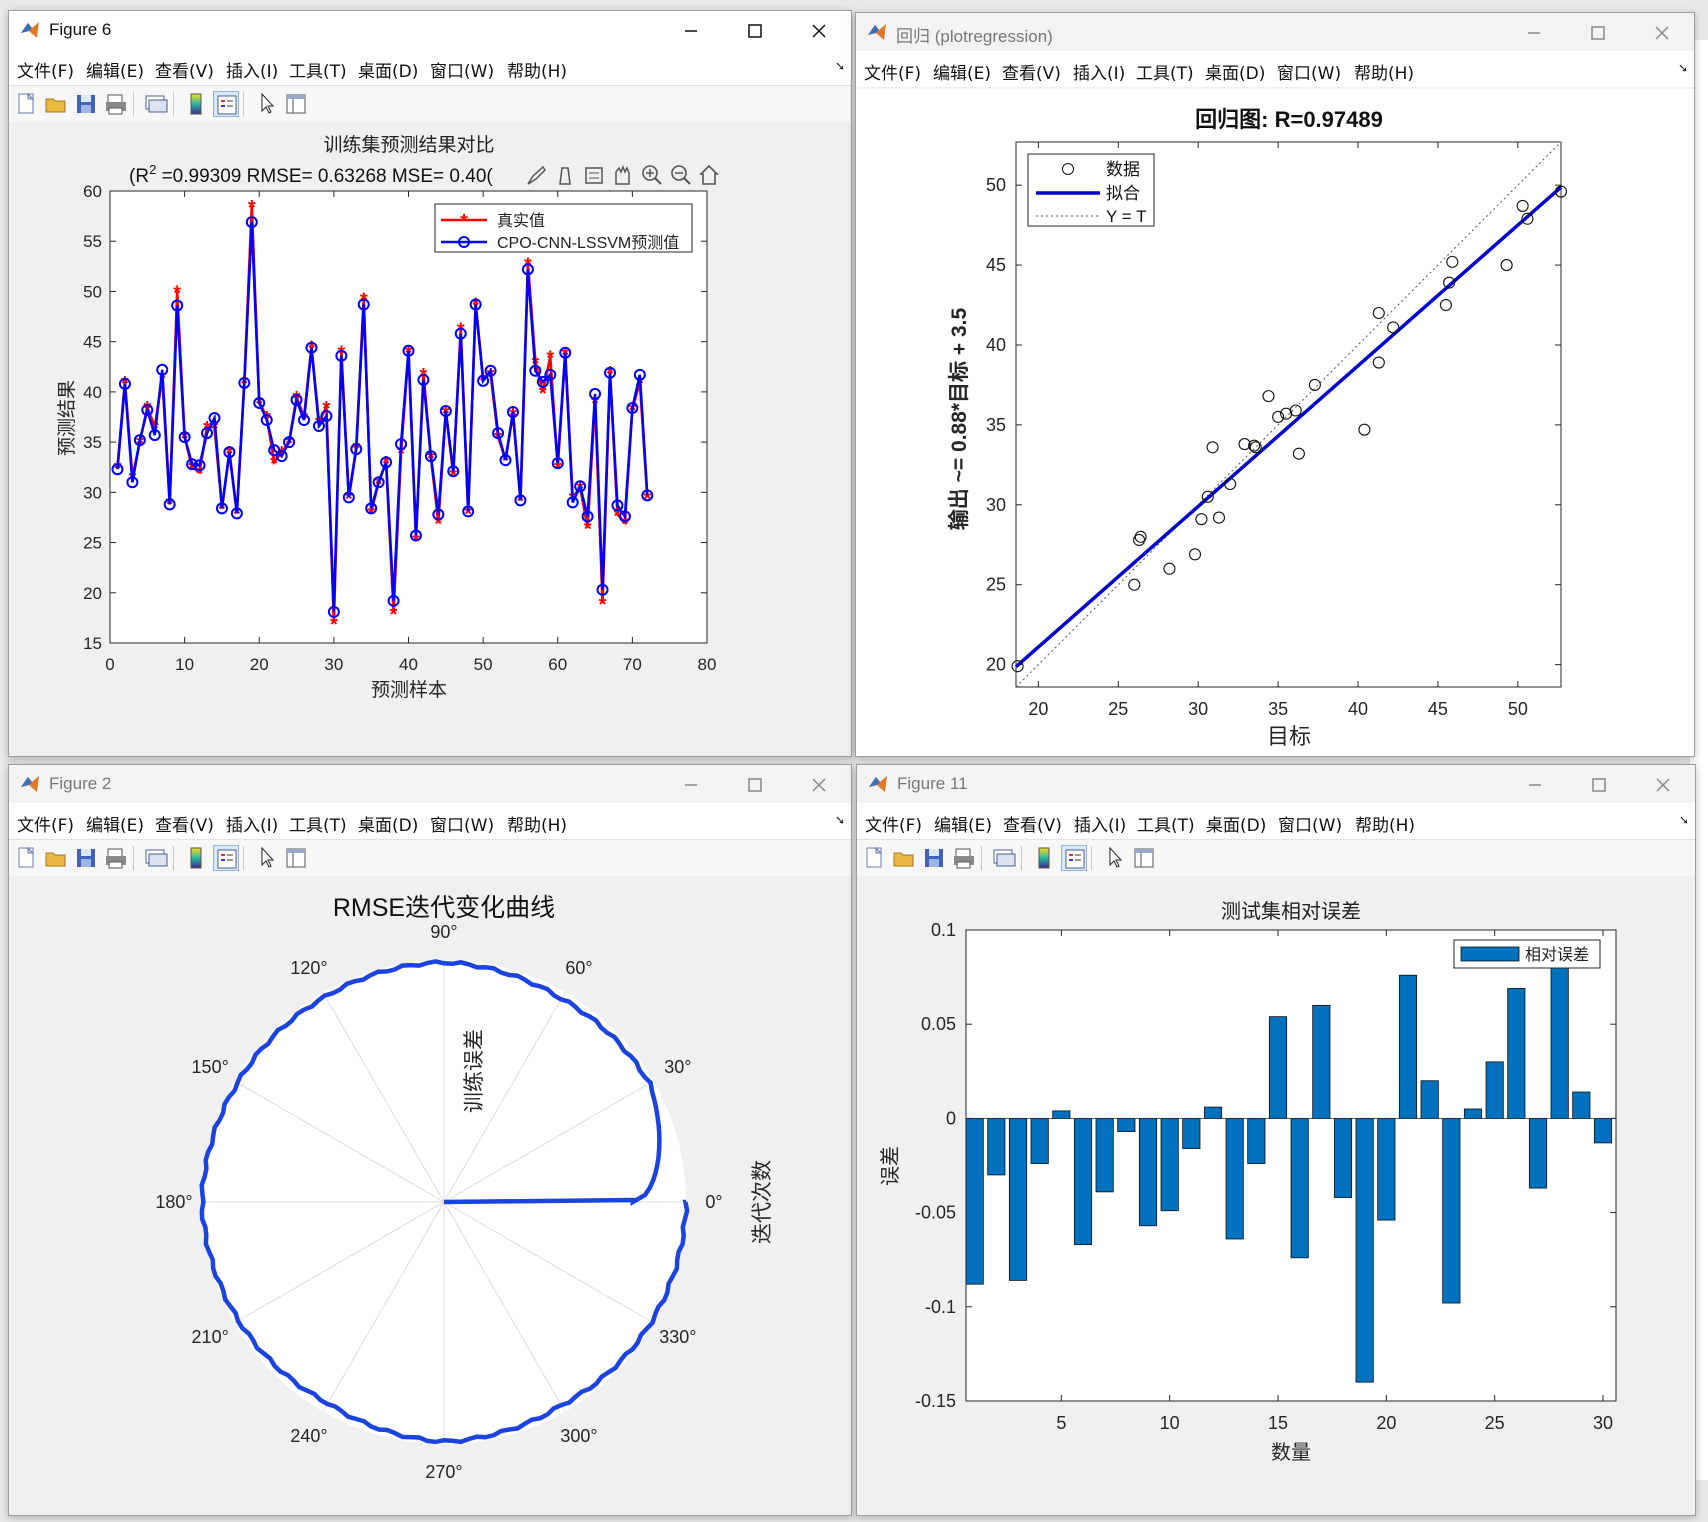 The image size is (1708, 1522). I want to click on zoom-in-icon, so click(652, 175).